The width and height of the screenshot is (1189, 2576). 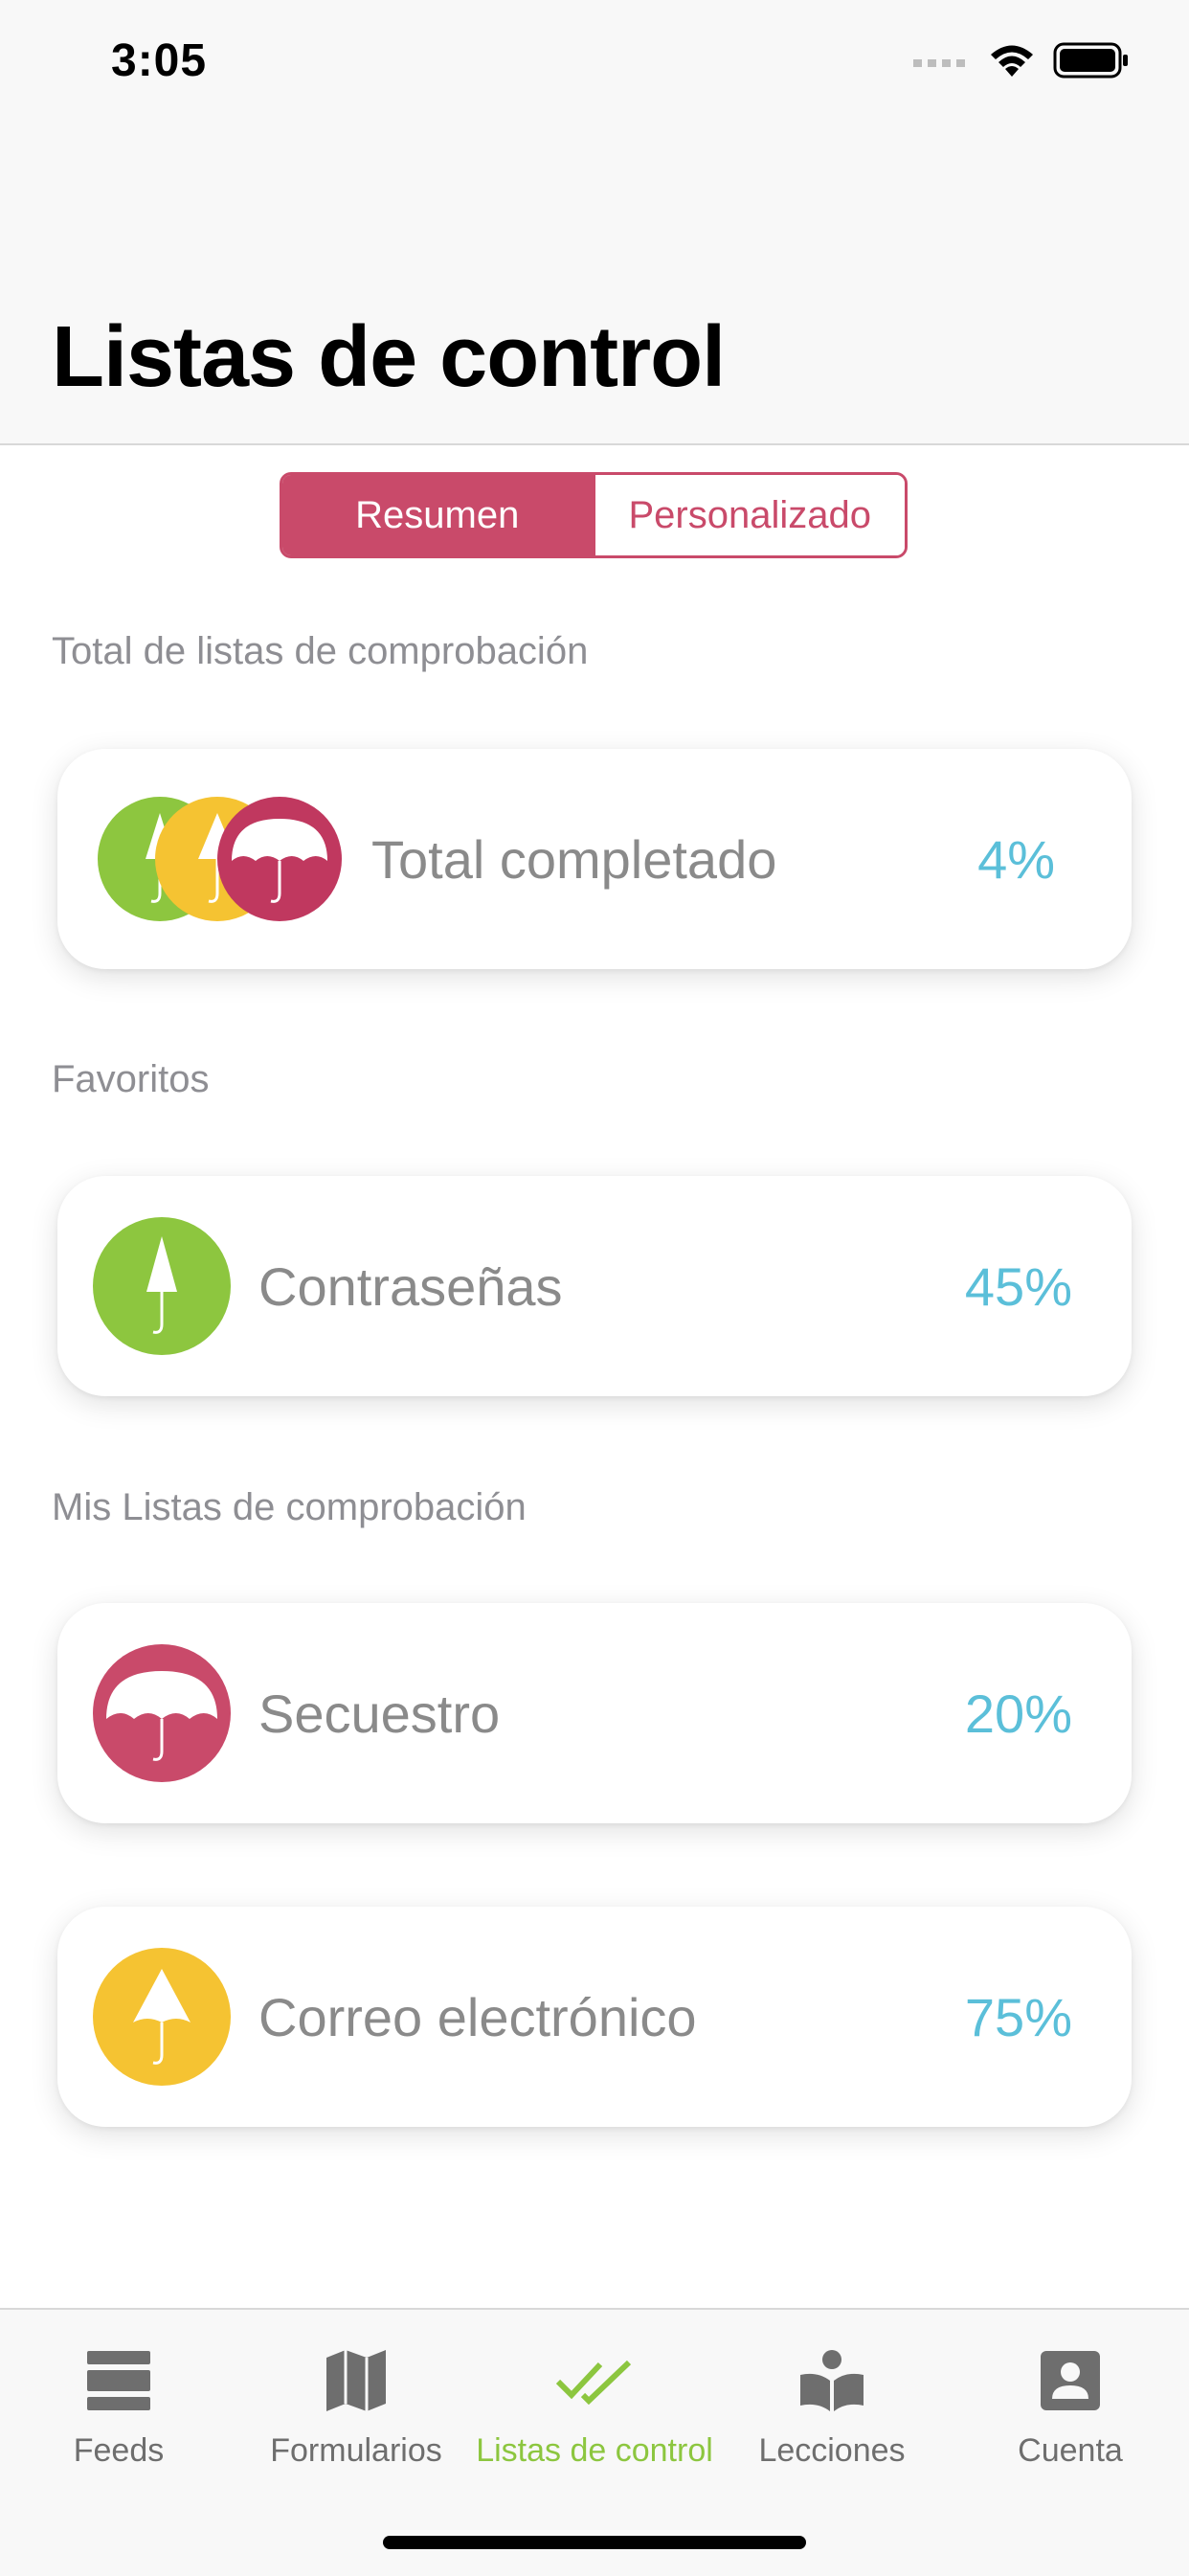 What do you see at coordinates (594, 2380) in the screenshot?
I see `double-check-icon` at bounding box center [594, 2380].